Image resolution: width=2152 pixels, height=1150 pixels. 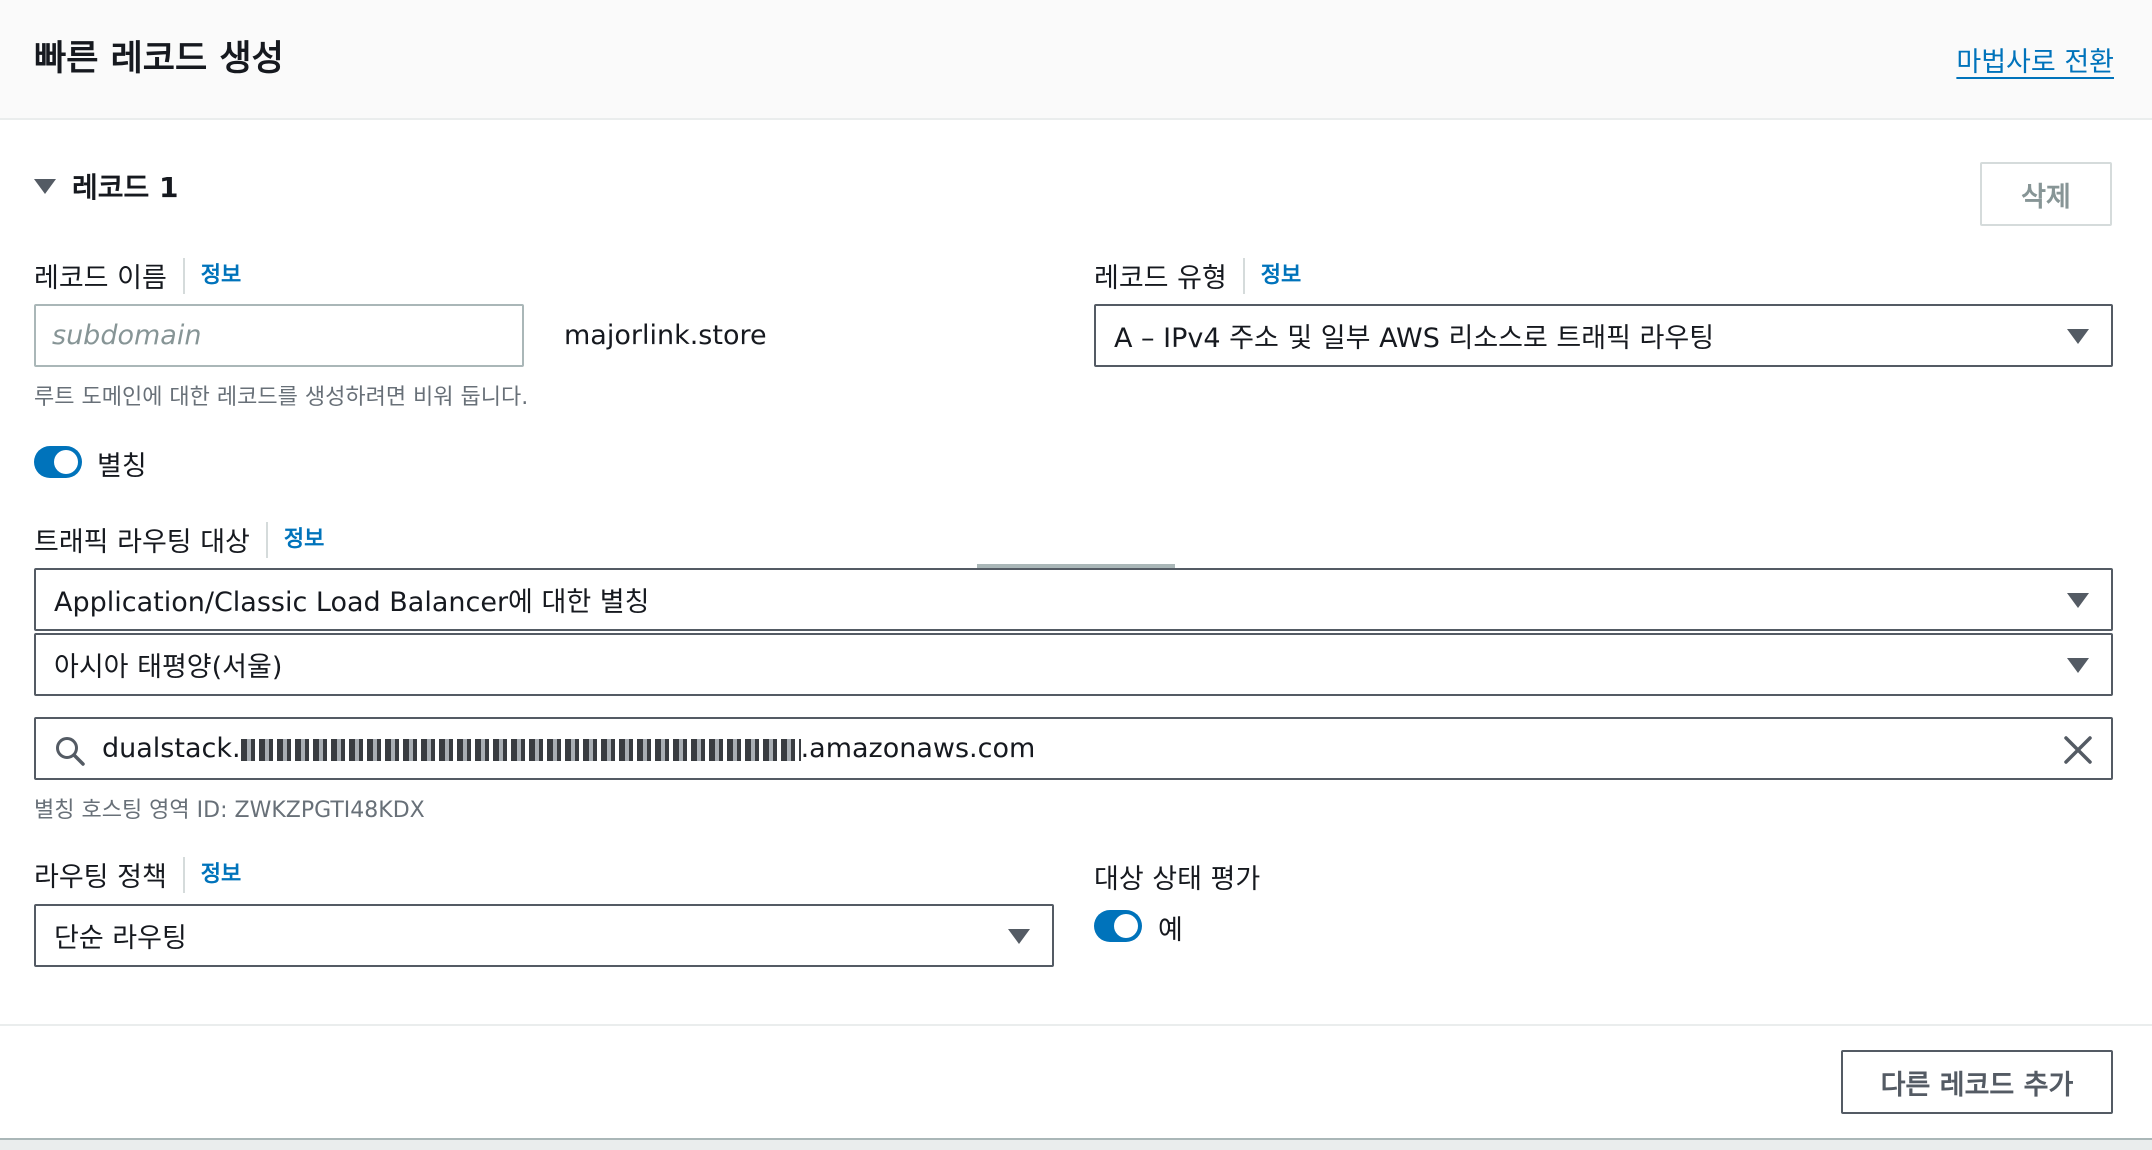 I want to click on endpoint-search-input: dualstack. .amazonaws.com, so click(x=1073, y=748).